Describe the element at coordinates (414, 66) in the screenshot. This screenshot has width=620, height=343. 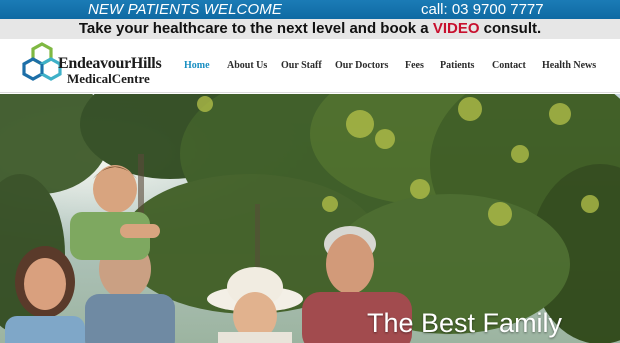
I see `nav-fees: Fees` at that location.